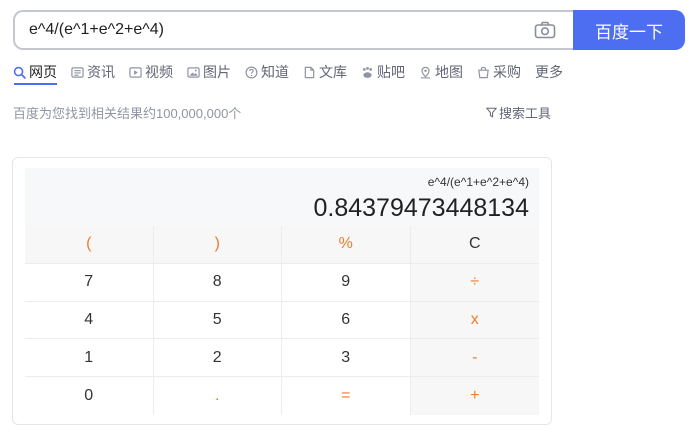  Describe the element at coordinates (217, 320) in the screenshot. I see `key-5: 5` at that location.